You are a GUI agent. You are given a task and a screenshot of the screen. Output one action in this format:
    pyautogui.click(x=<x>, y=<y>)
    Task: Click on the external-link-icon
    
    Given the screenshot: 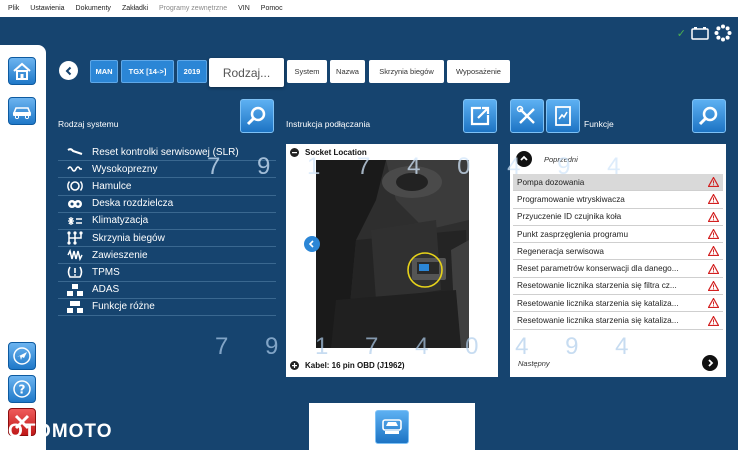 What is the action you would take?
    pyautogui.click(x=480, y=116)
    